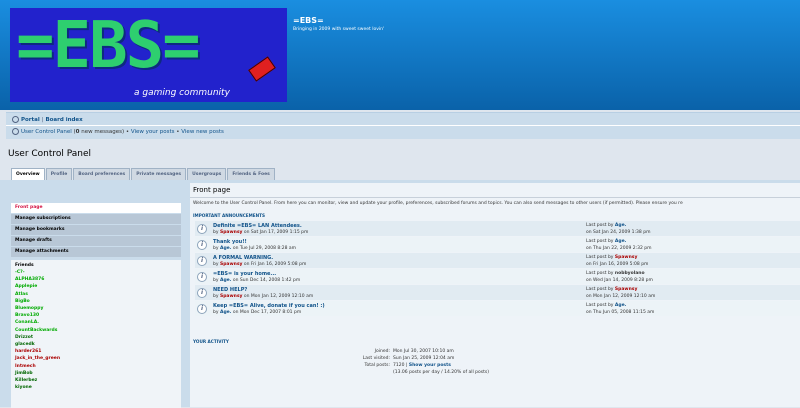  What do you see at coordinates (619, 280) in the screenshot?
I see `last-post-date: on Wed Jan 14, 2009 8:28 pm` at bounding box center [619, 280].